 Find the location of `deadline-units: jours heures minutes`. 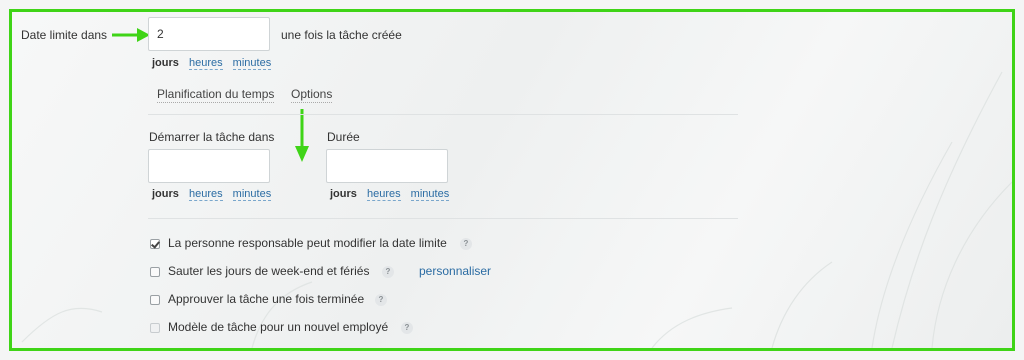

deadline-units: jours heures minutes is located at coordinates (215, 63).